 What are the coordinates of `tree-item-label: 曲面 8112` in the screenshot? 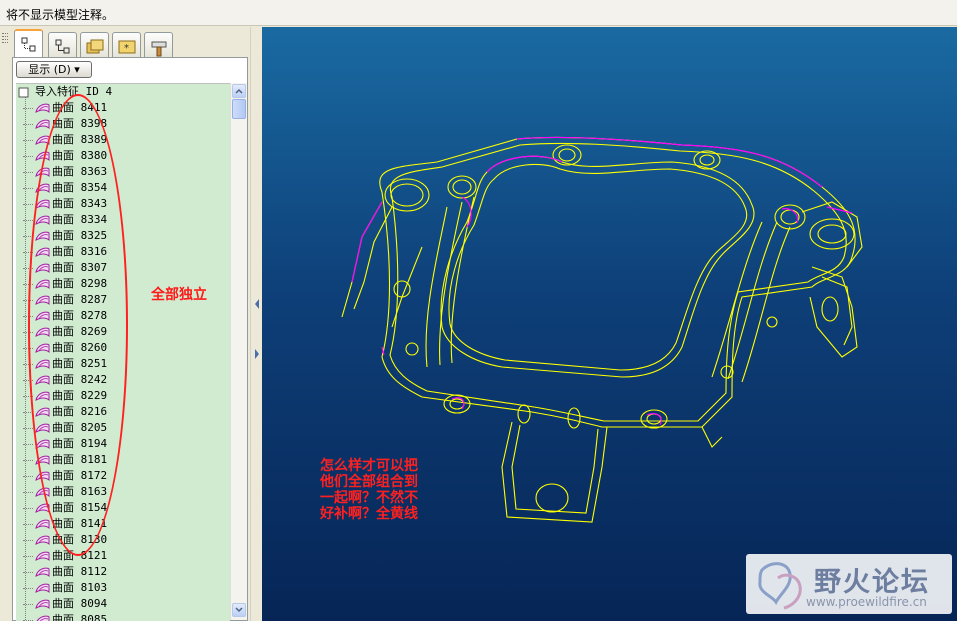 It's located at (80, 571).